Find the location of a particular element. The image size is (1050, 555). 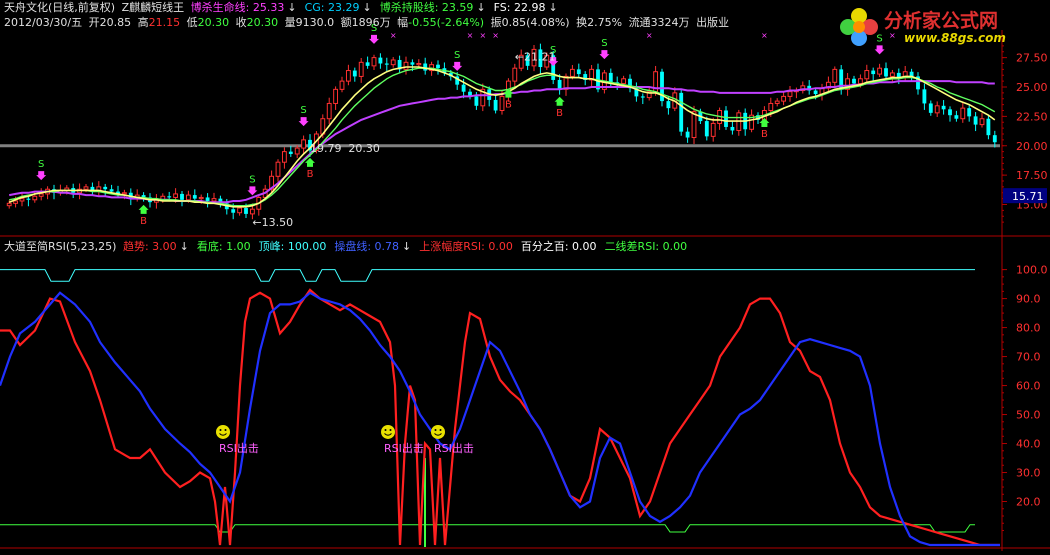

header-line-label: FS: is located at coordinates (502, 7).